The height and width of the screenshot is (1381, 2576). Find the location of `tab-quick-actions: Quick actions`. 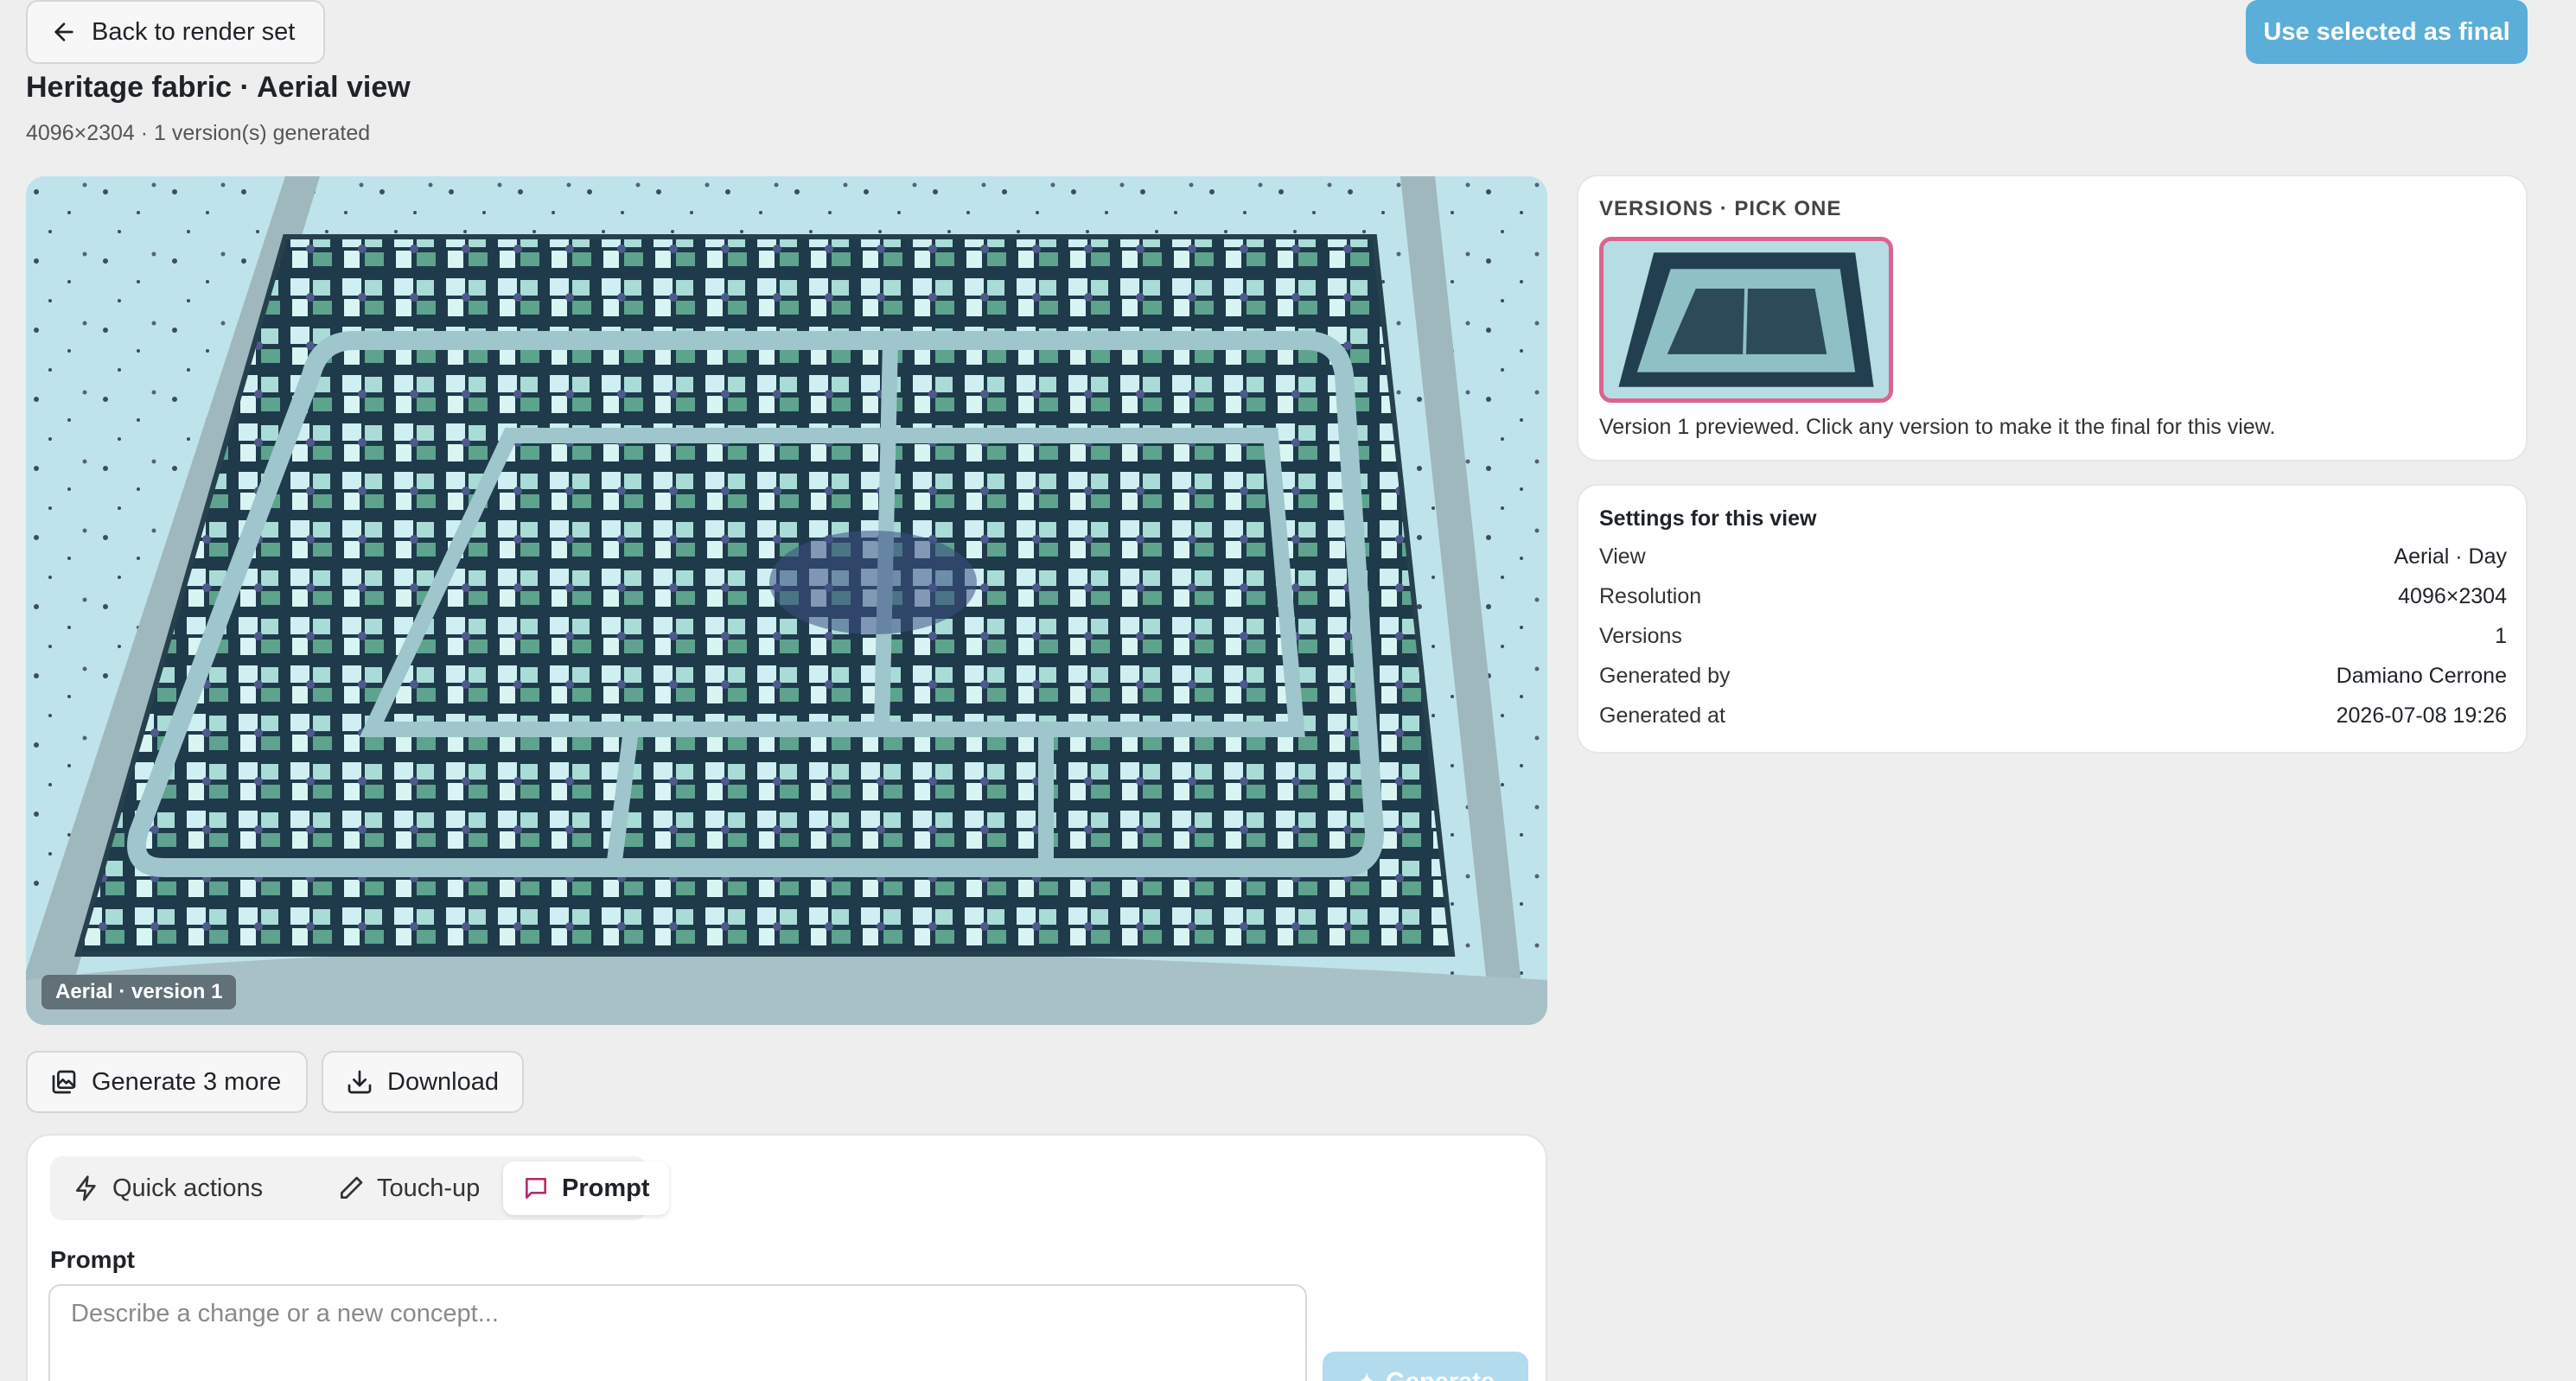

tab-quick-actions: Quick actions is located at coordinates (168, 1188).